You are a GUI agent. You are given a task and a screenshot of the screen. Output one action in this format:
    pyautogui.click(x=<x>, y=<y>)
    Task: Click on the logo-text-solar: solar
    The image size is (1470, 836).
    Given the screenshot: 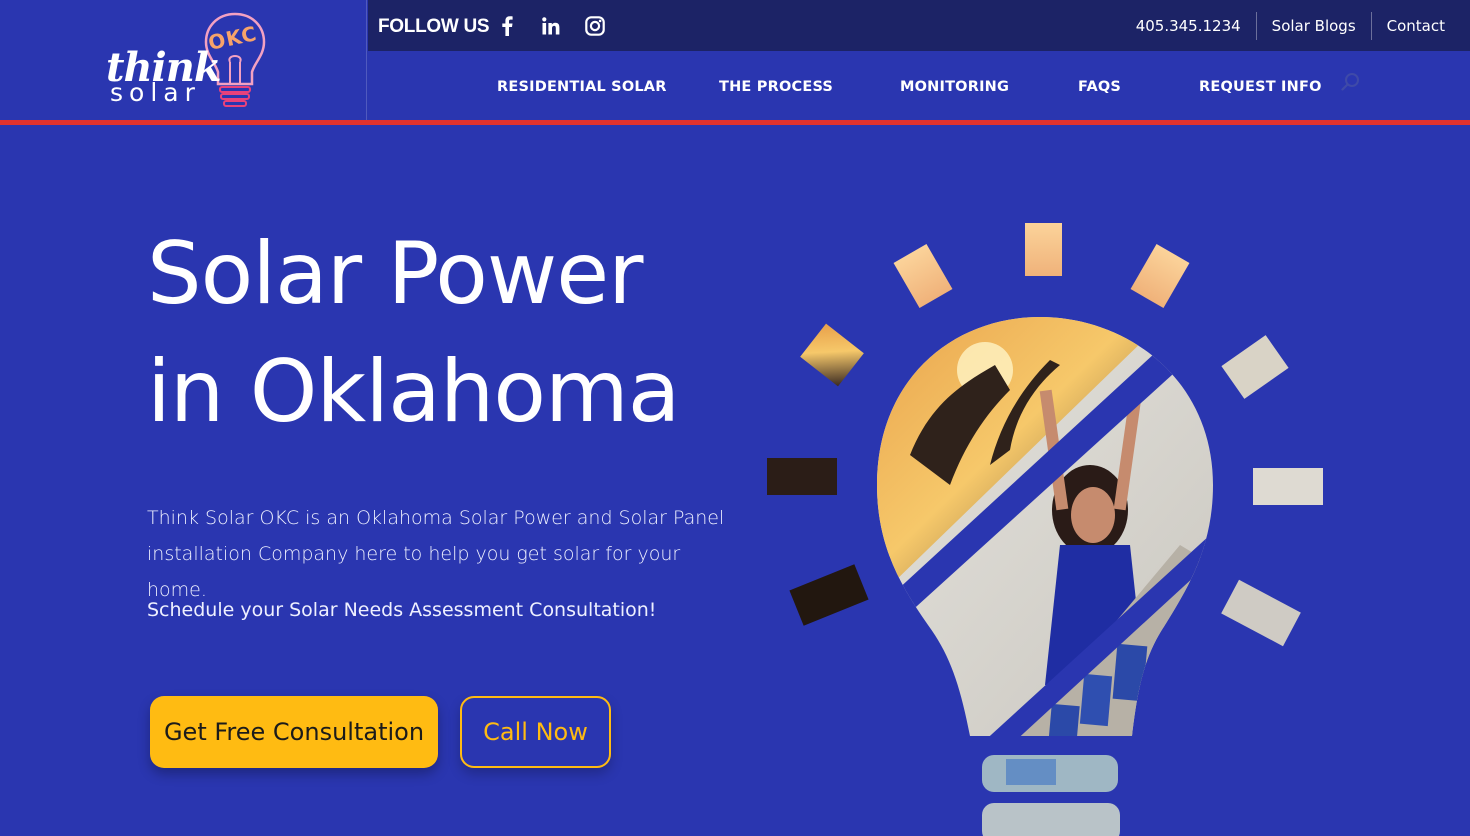 What is the action you would take?
    pyautogui.click(x=155, y=92)
    